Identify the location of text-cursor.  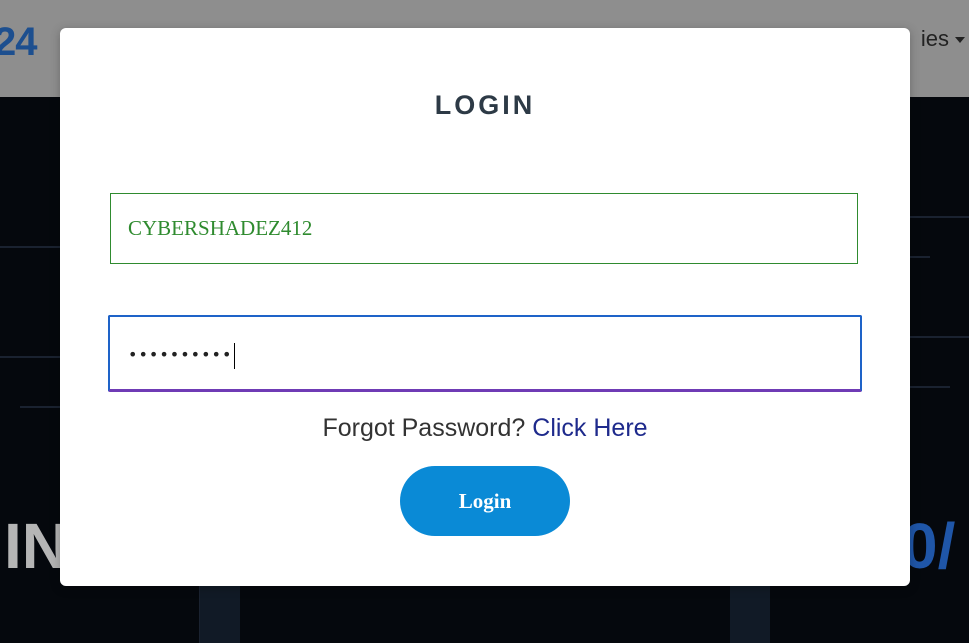
(235, 355).